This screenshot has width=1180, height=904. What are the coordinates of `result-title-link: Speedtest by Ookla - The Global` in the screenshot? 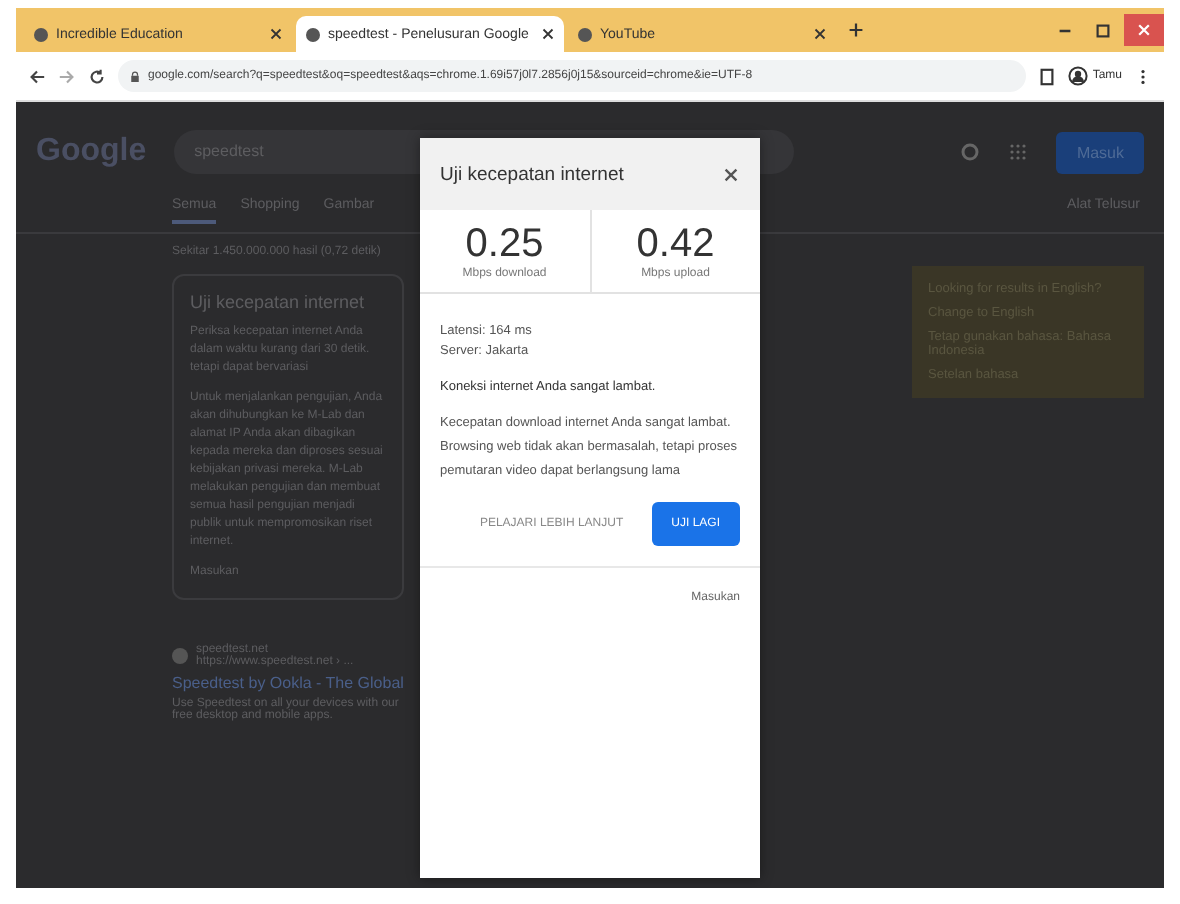 It's located at (288, 683).